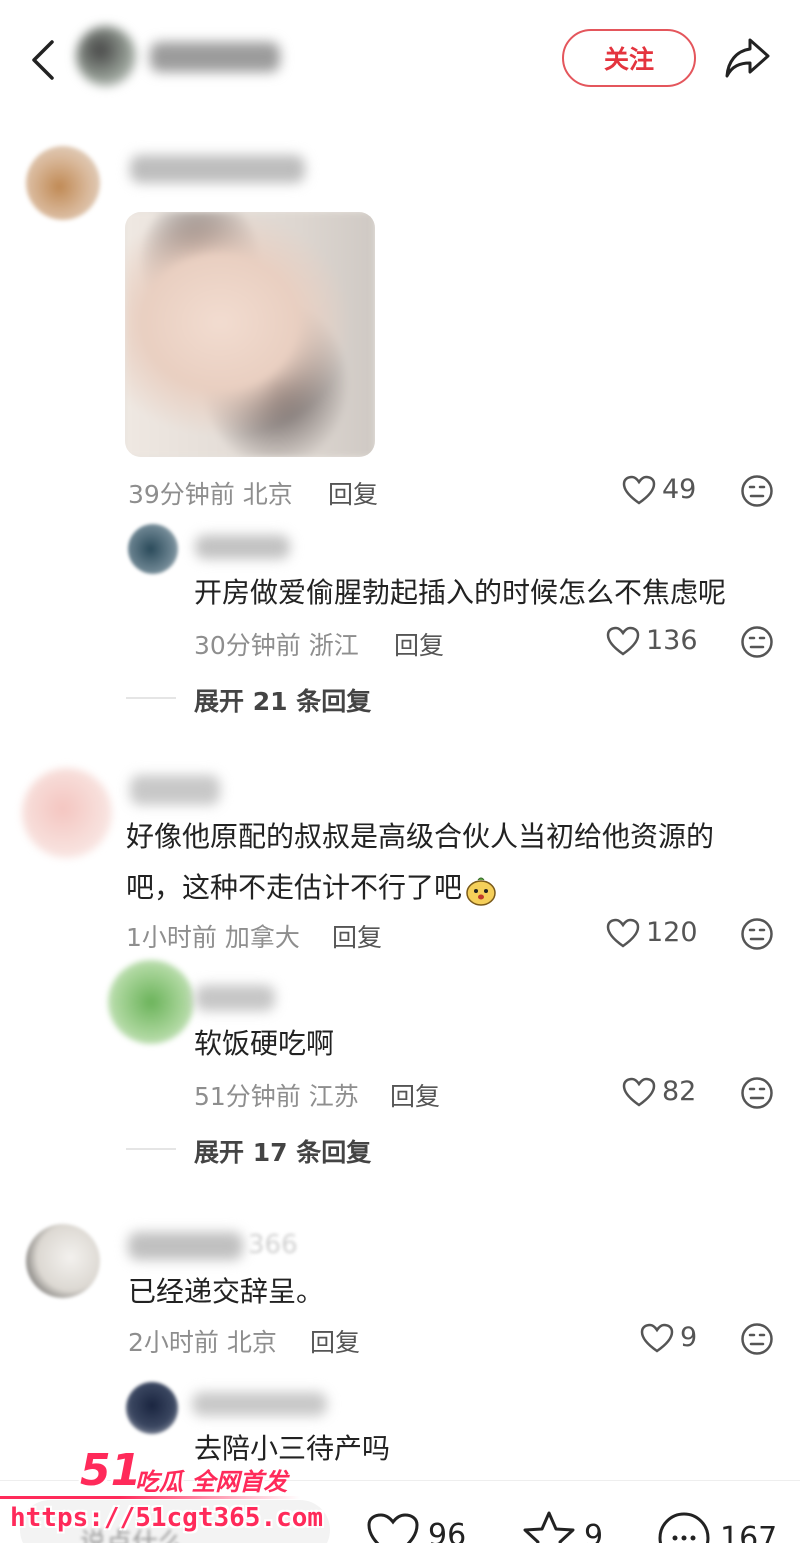  Describe the element at coordinates (250, 334) in the screenshot. I see `comment-image` at that location.